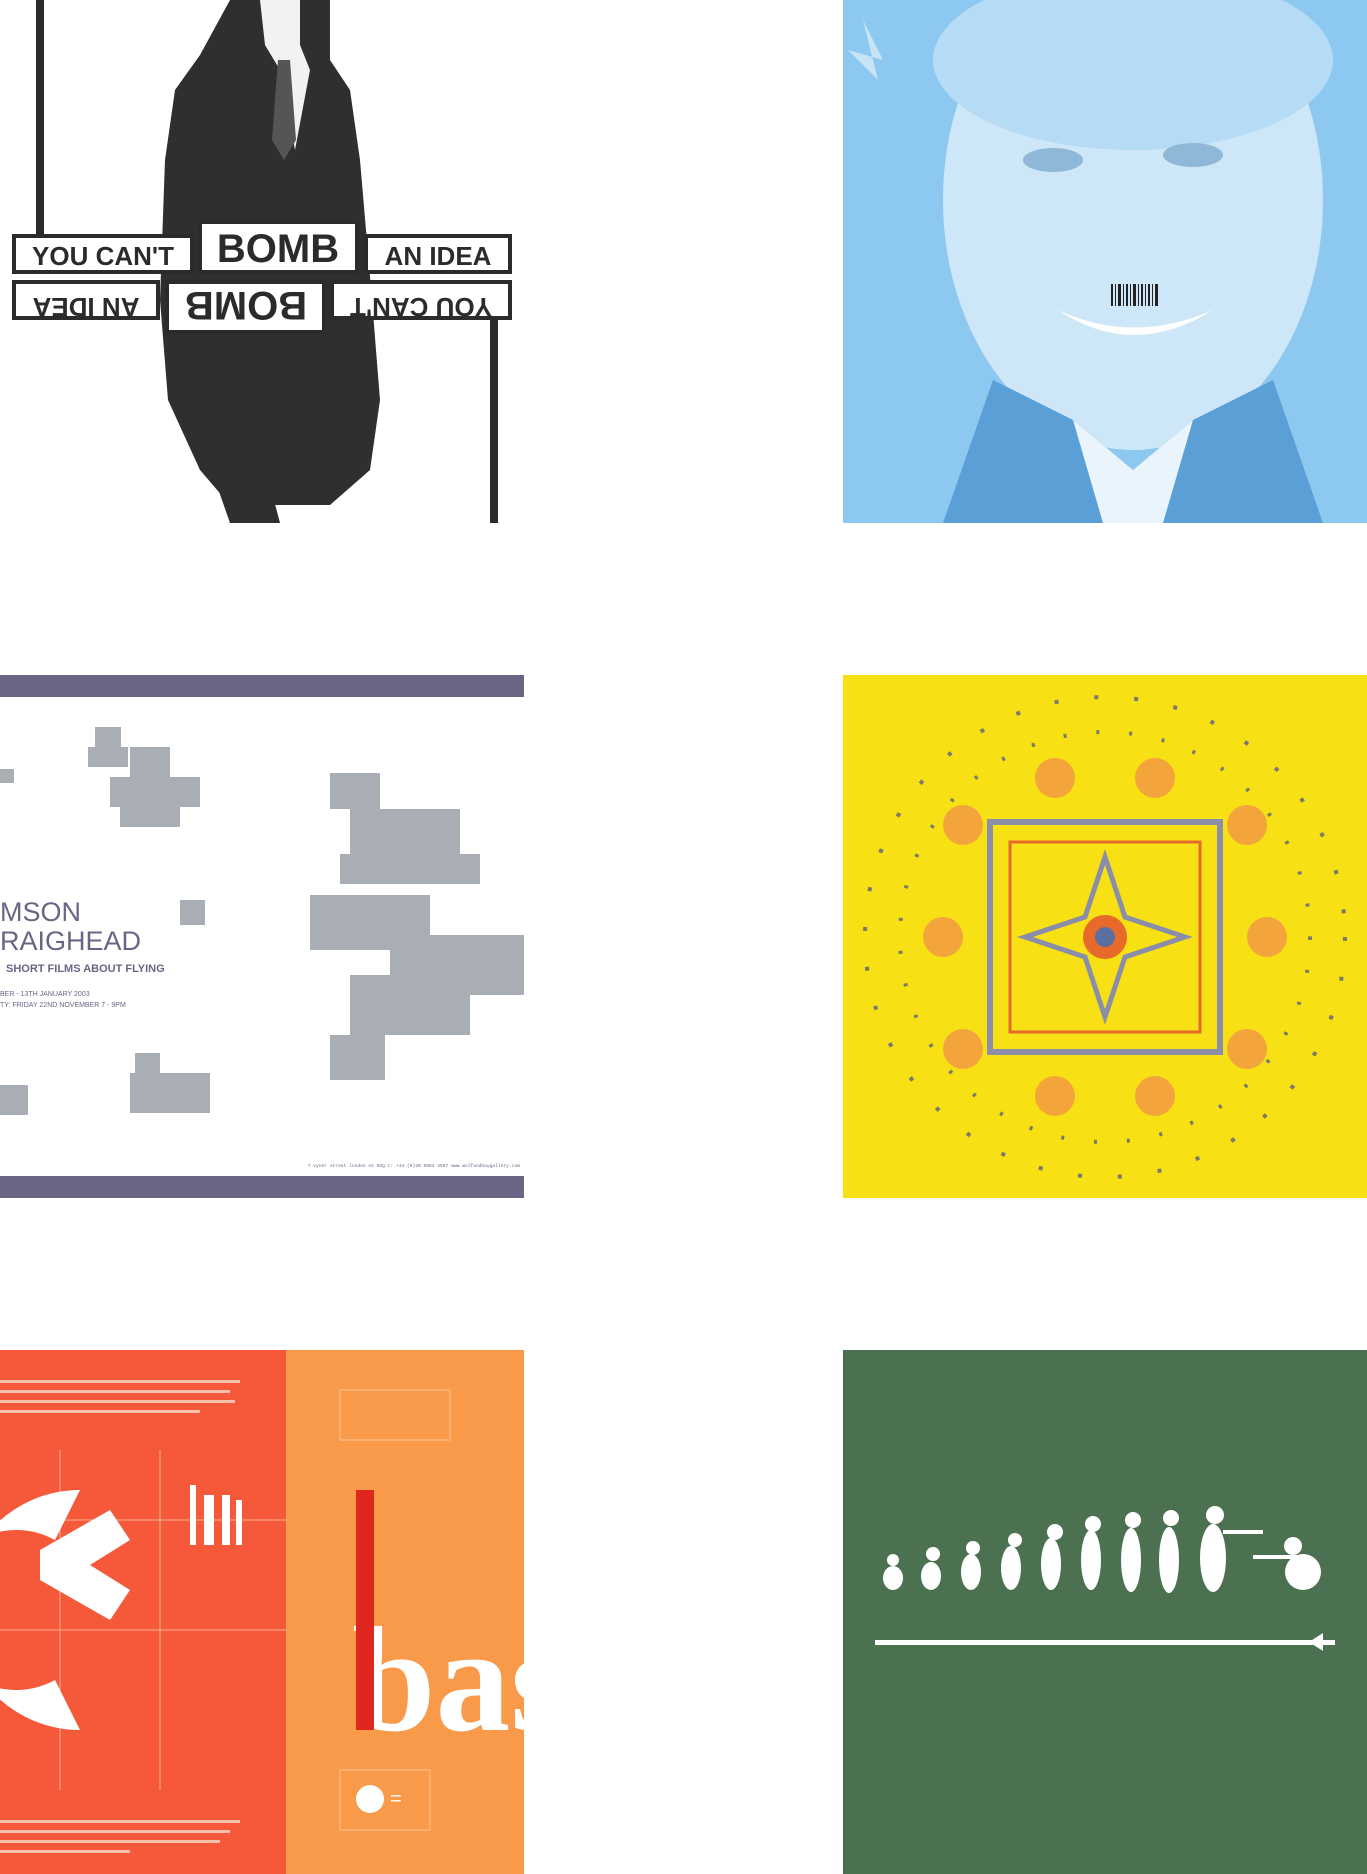 Image resolution: width=1367 pixels, height=1874 pixels. I want to click on sign-top-center-text: BOMB, so click(278, 249).